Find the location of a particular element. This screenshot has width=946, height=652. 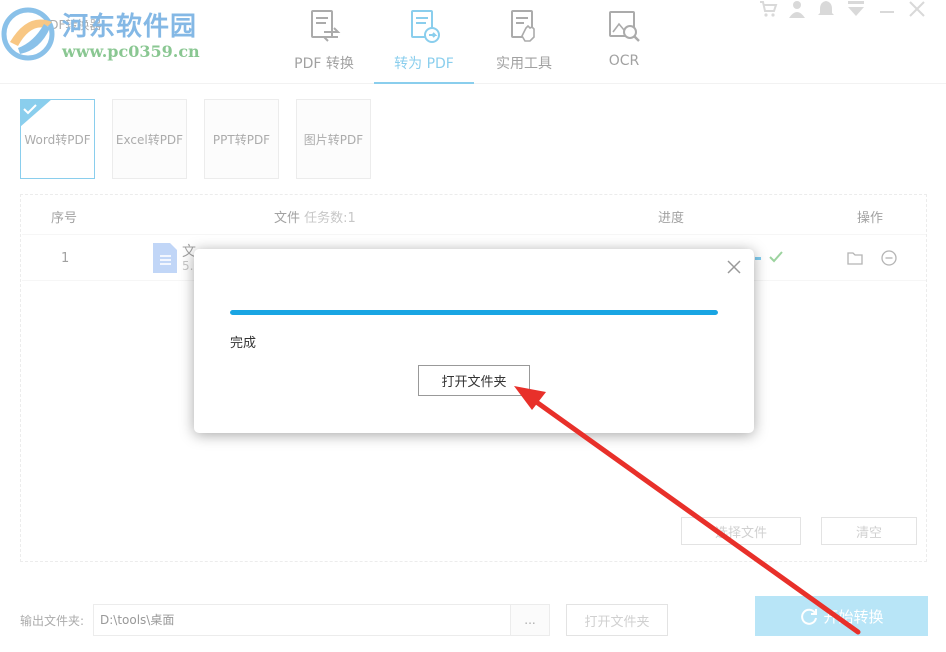

dialog-close-icon is located at coordinates (734, 267).